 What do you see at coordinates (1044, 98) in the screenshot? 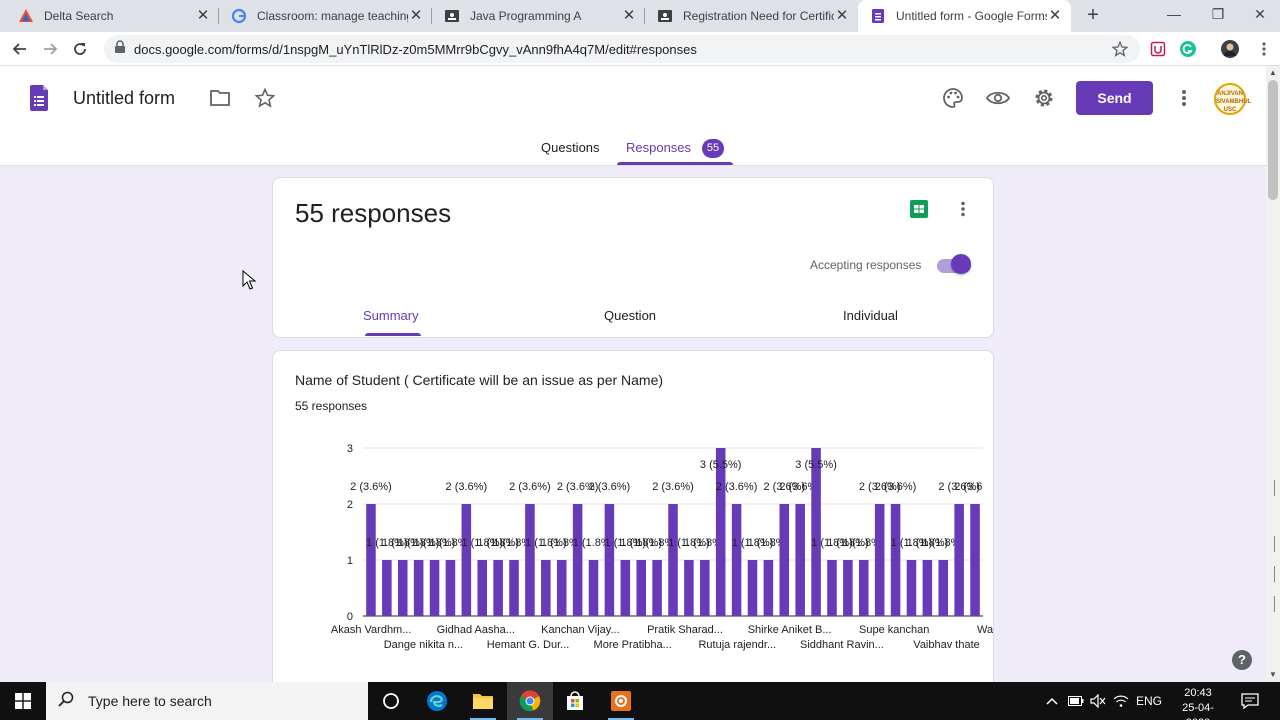
I see `settings-gear-icon` at bounding box center [1044, 98].